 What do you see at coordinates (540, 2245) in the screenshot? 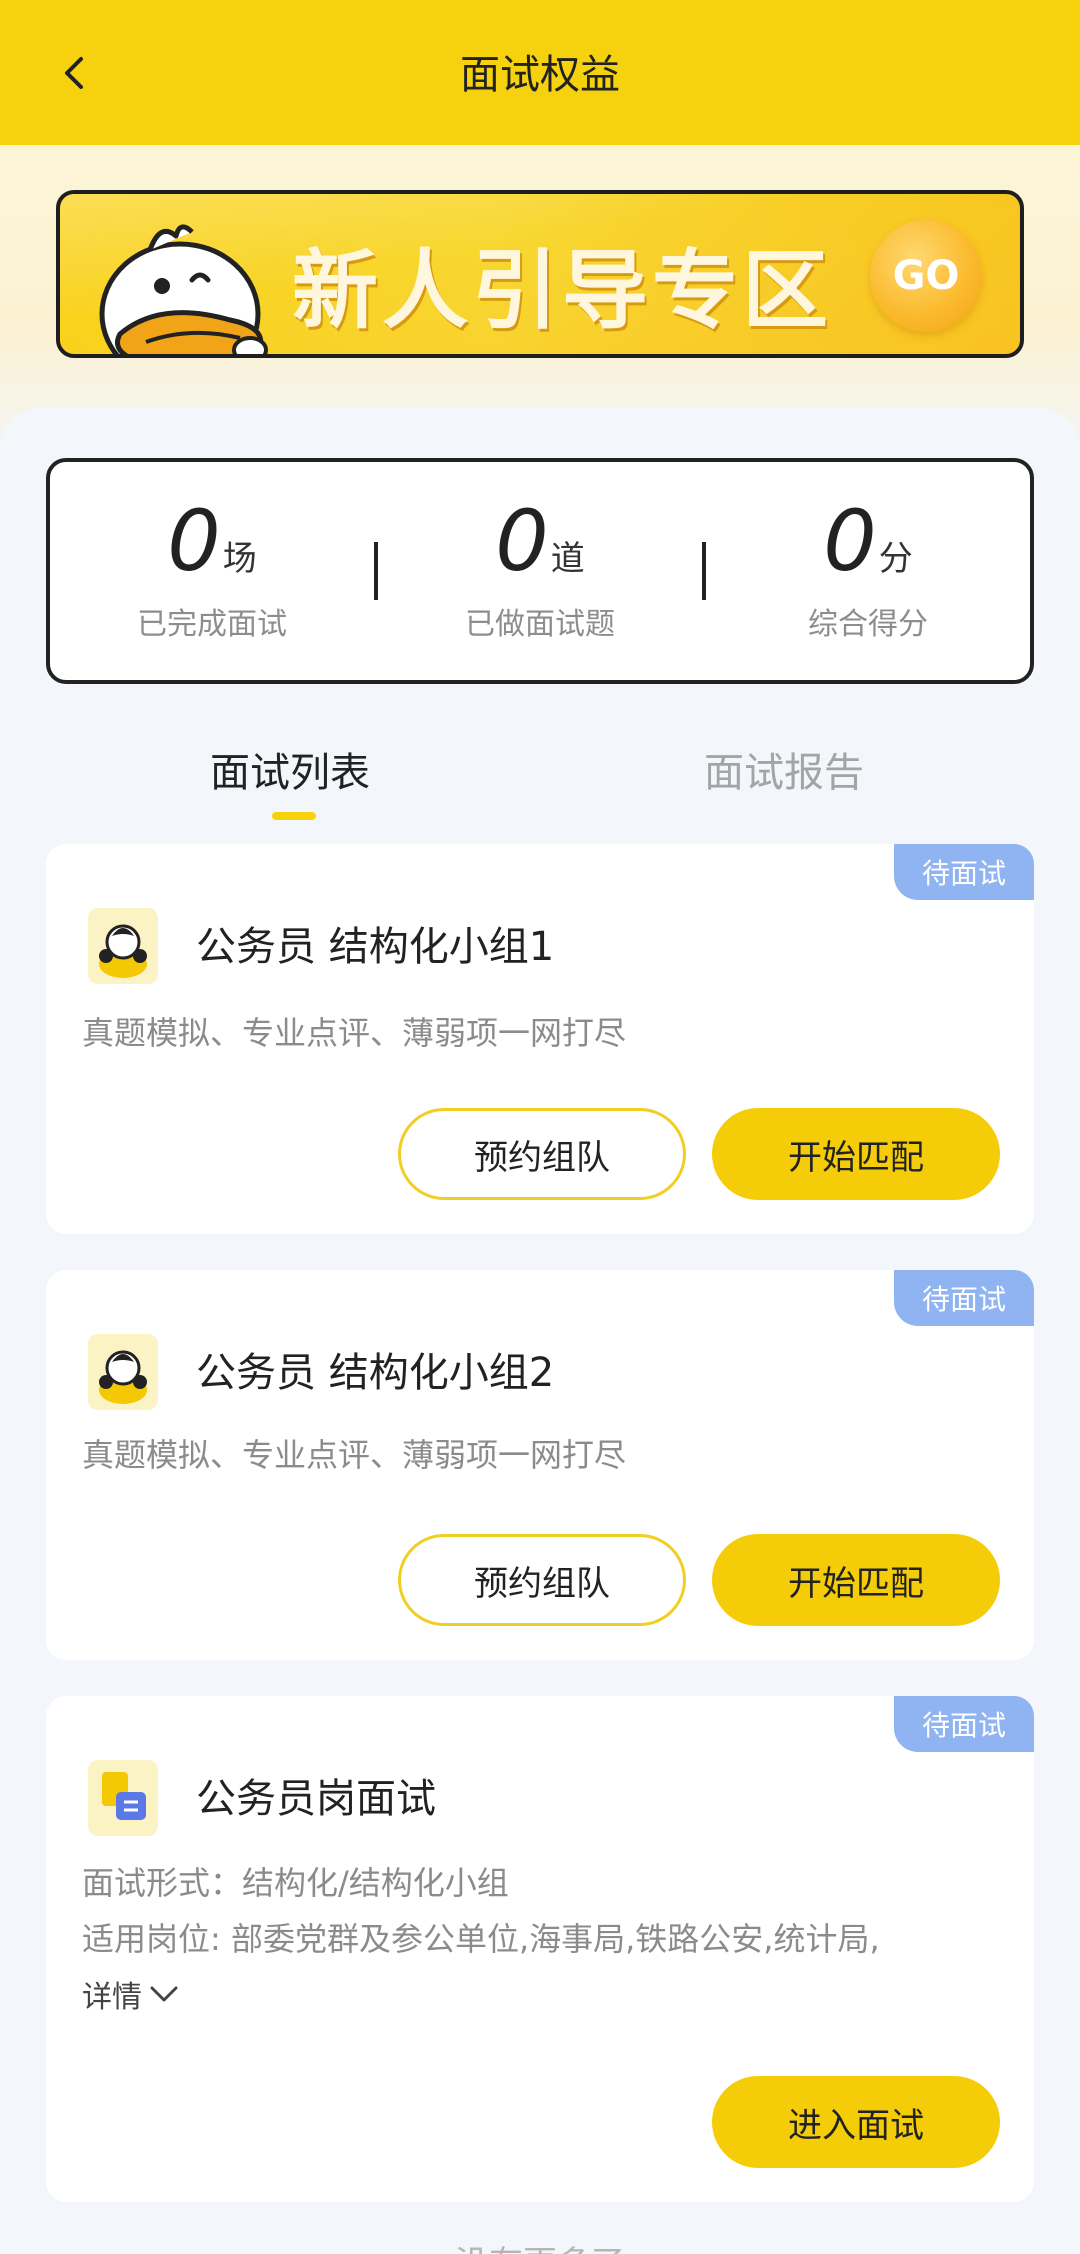
I see `end-of-list-text: 没有更多了` at bounding box center [540, 2245].